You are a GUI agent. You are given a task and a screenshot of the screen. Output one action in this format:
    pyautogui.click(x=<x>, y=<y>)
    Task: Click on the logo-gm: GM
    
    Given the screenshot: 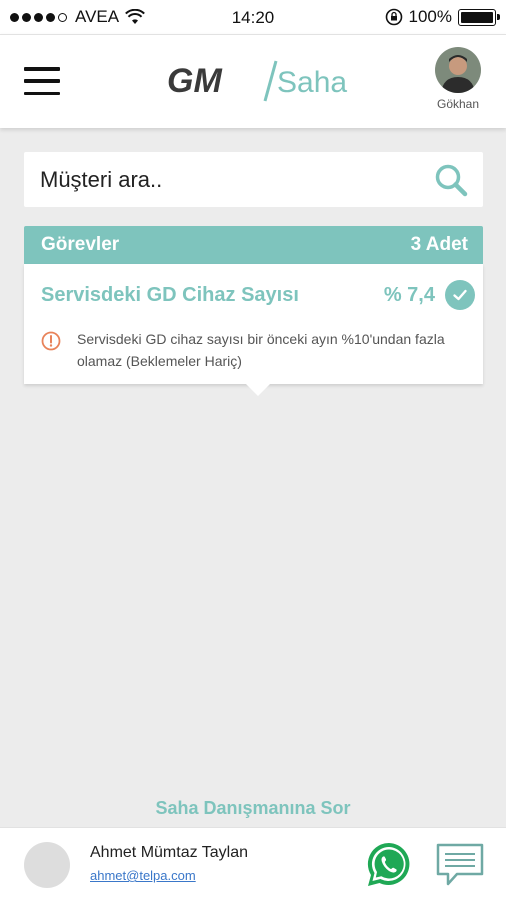 What is the action you would take?
    pyautogui.click(x=194, y=81)
    